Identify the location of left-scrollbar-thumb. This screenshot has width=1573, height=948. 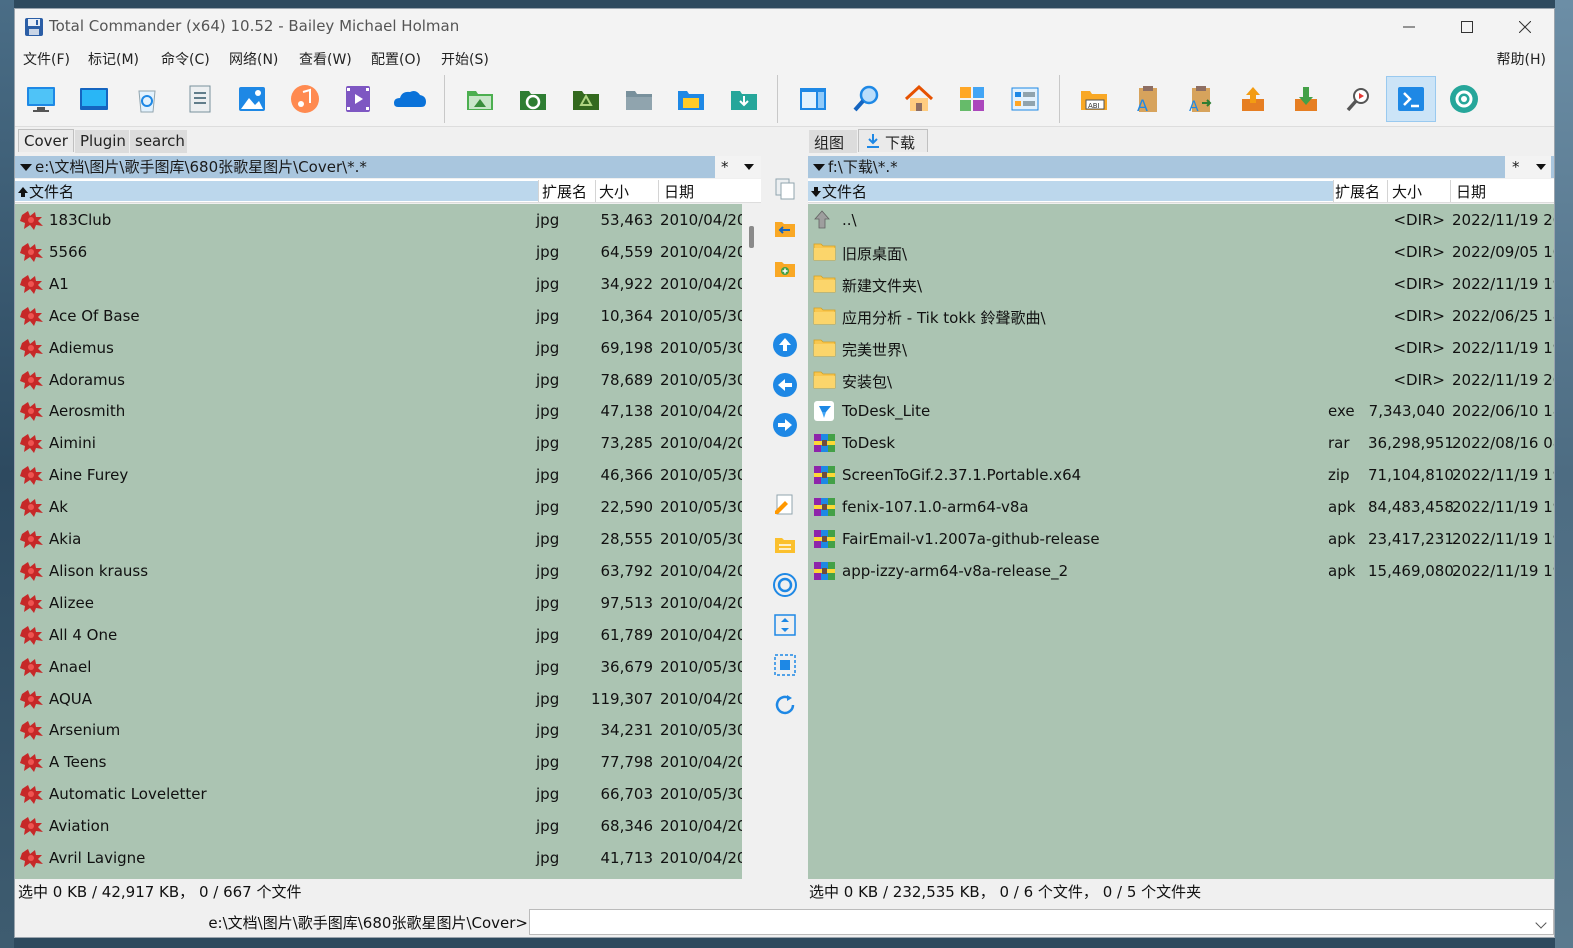
(751, 237).